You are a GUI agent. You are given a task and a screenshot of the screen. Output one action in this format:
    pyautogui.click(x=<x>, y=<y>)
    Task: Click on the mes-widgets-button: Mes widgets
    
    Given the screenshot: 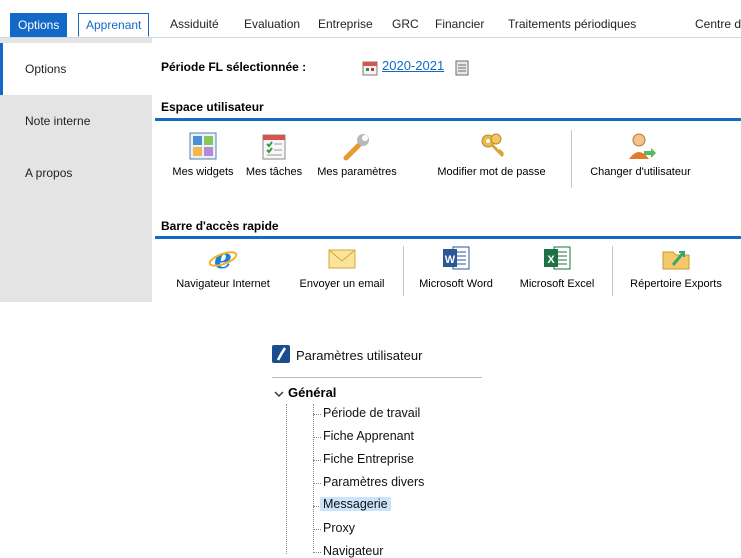 What is the action you would take?
    pyautogui.click(x=203, y=154)
    